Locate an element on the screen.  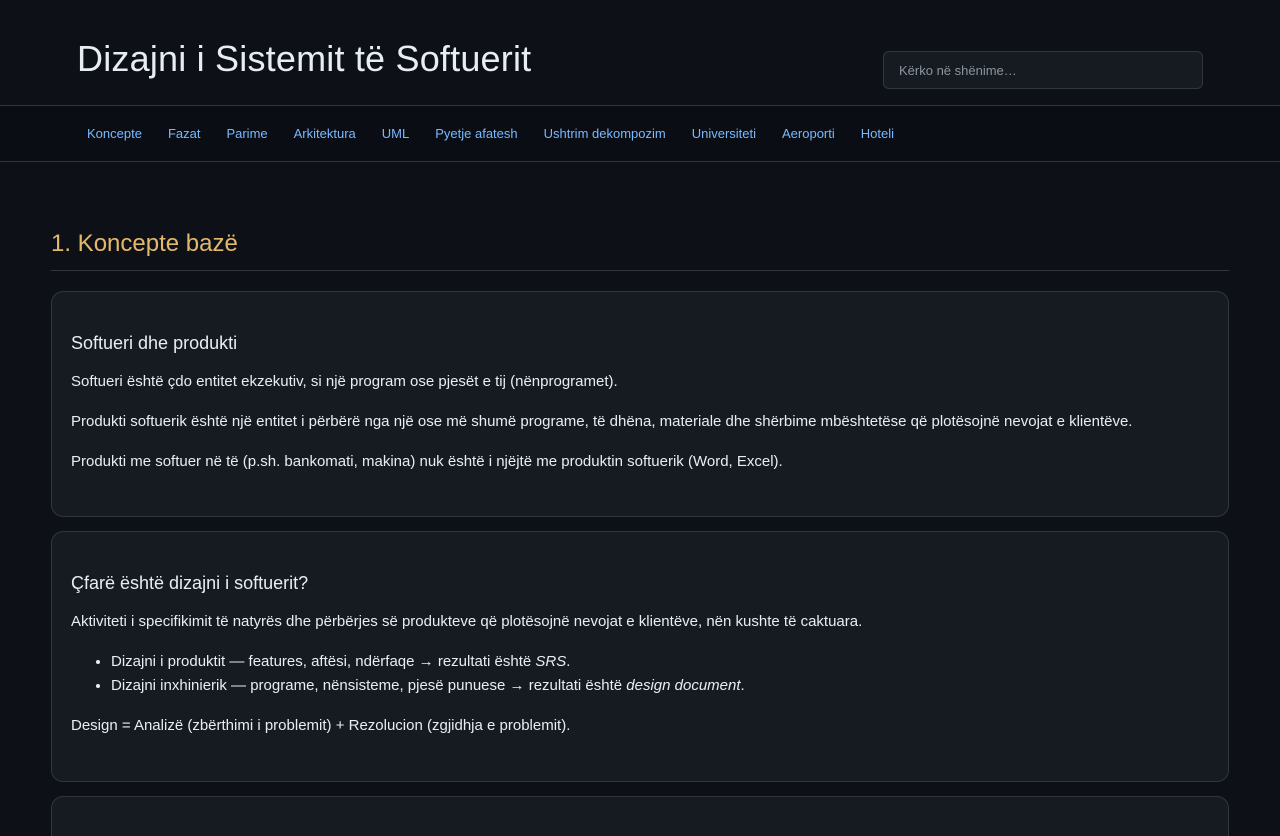
site-title: Dizajni i Sistemit të Softuerit is located at coordinates (304, 58).